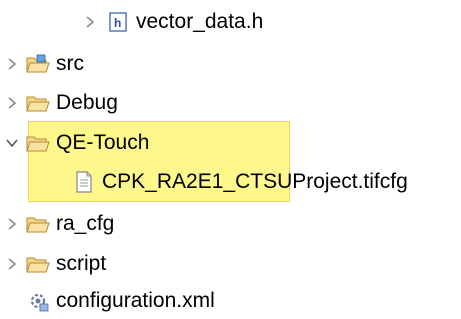 This screenshot has height=319, width=461. Describe the element at coordinates (230, 64) in the screenshot. I see `tree-item-src: src` at that location.